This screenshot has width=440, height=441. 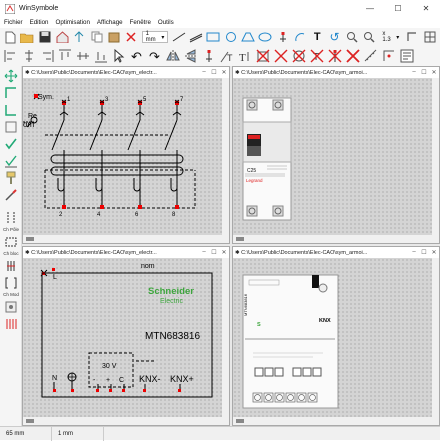 What do you see at coordinates (352, 37) in the screenshot?
I see `zoom-in-icon` at bounding box center [352, 37].